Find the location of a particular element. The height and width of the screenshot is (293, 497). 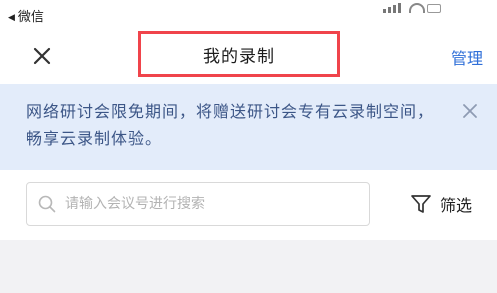

filter-label: 筛选 is located at coordinates (456, 205).